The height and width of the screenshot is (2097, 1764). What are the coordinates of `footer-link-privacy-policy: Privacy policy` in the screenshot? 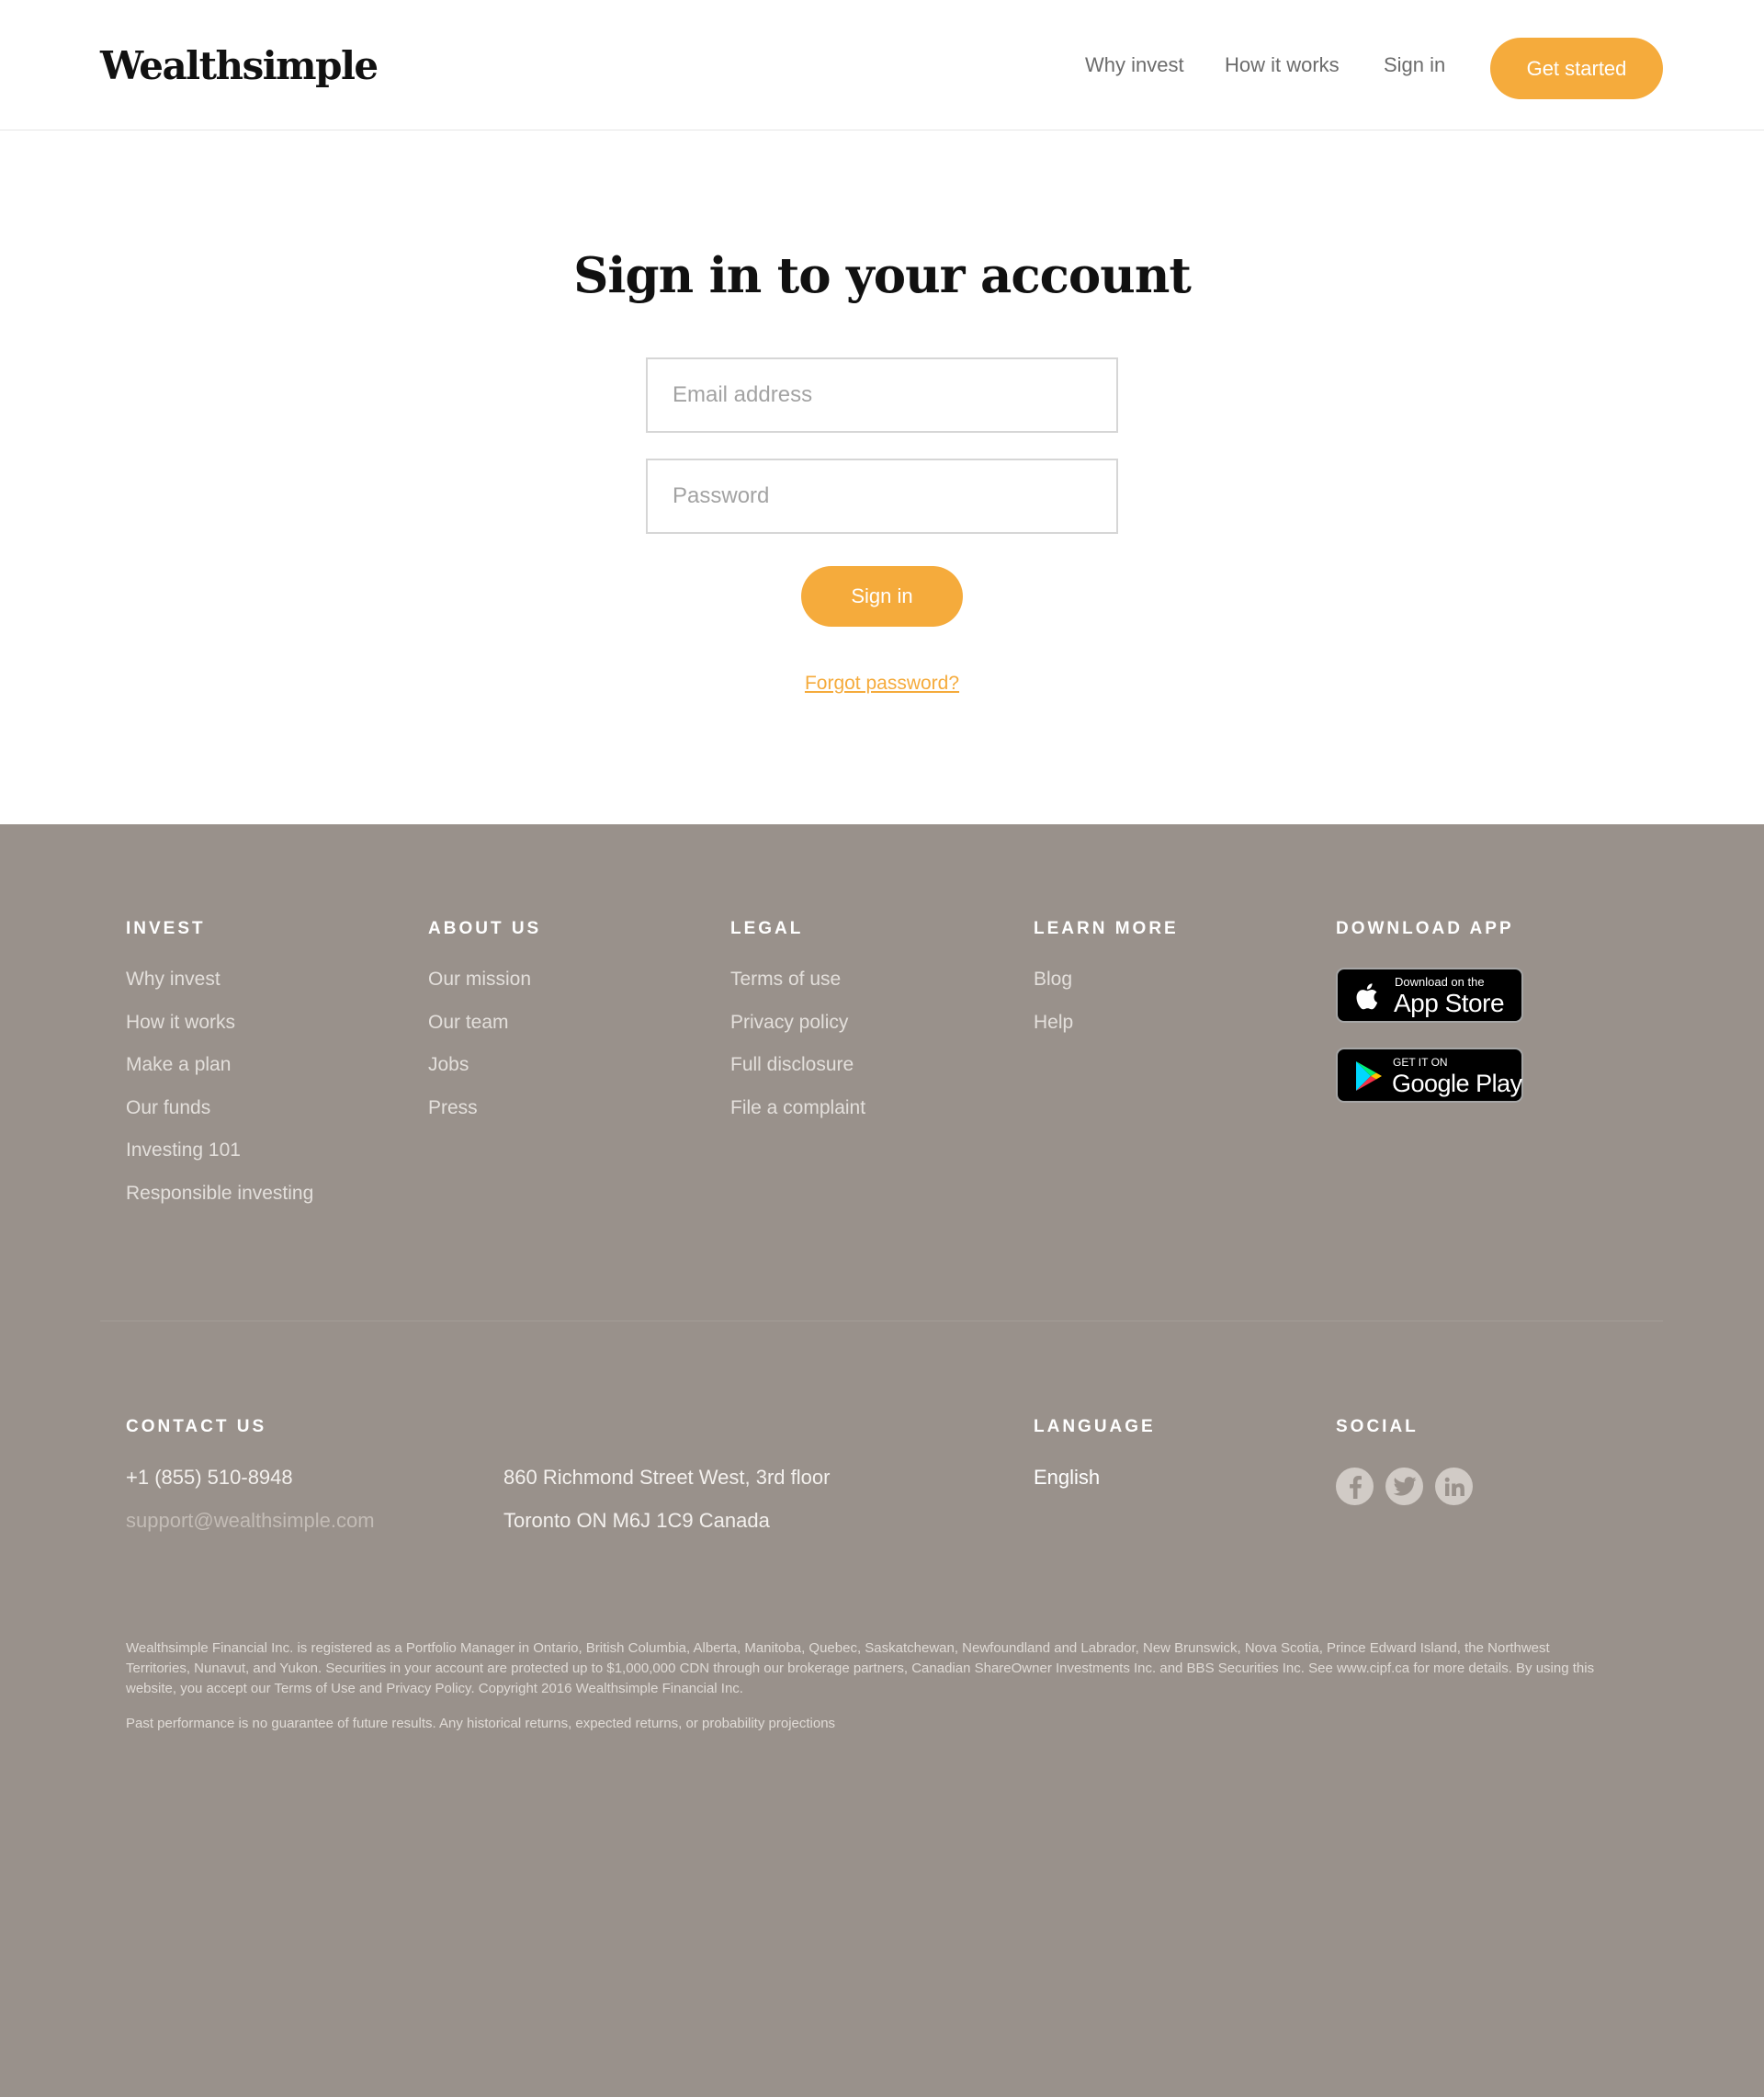 It's located at (789, 1023).